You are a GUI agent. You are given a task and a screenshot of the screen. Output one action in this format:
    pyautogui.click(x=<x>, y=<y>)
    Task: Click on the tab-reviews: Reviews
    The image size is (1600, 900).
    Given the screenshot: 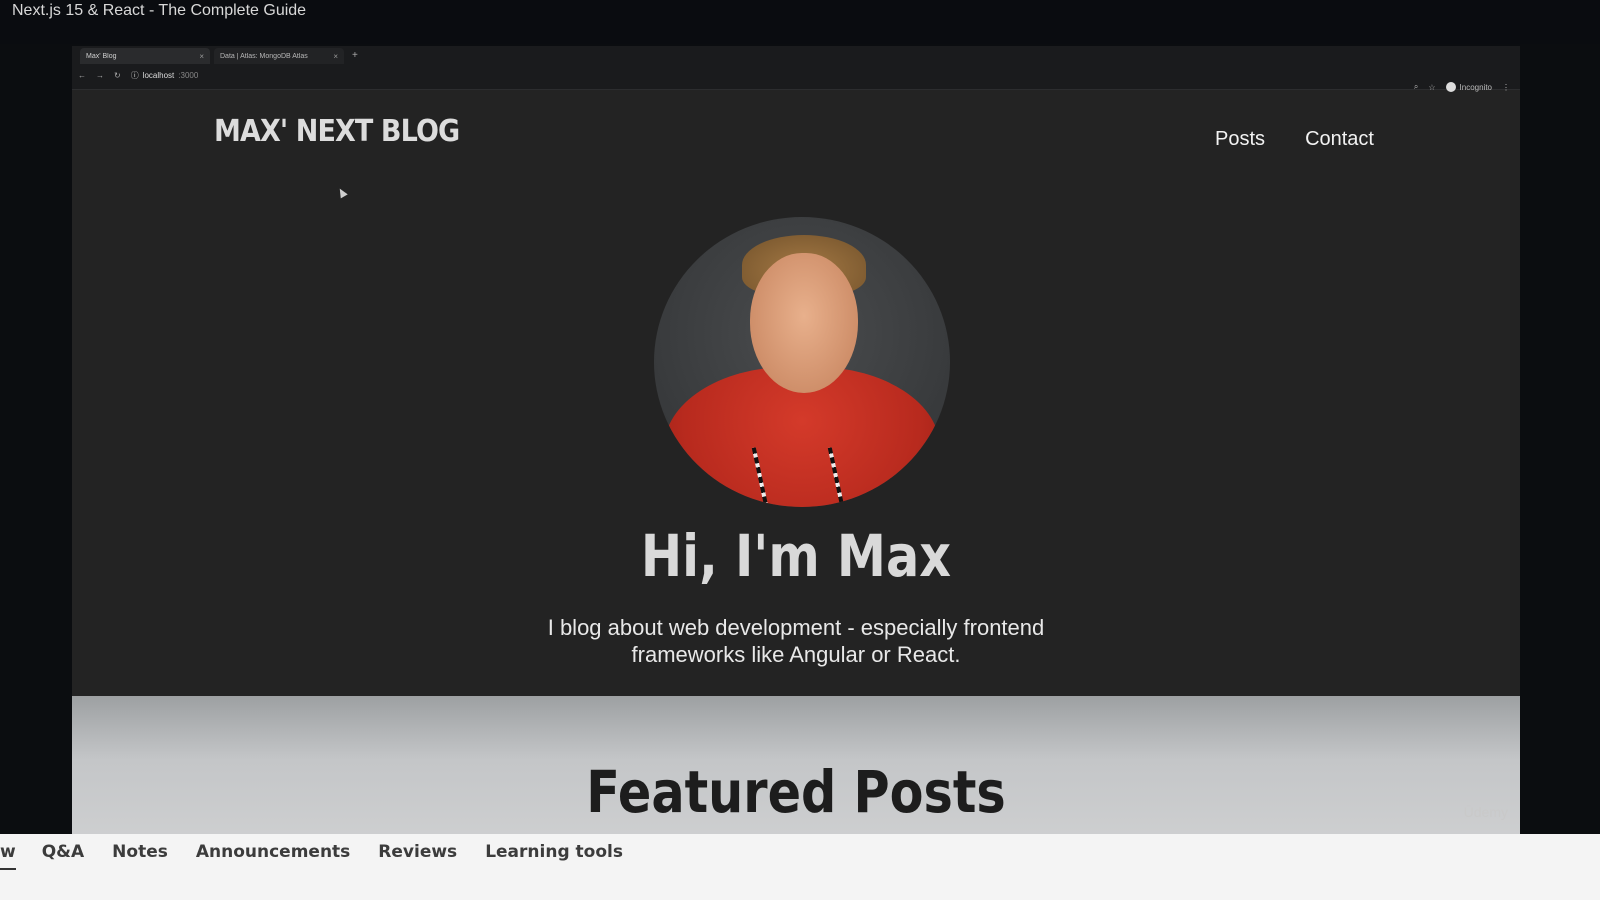 What is the action you would take?
    pyautogui.click(x=417, y=852)
    